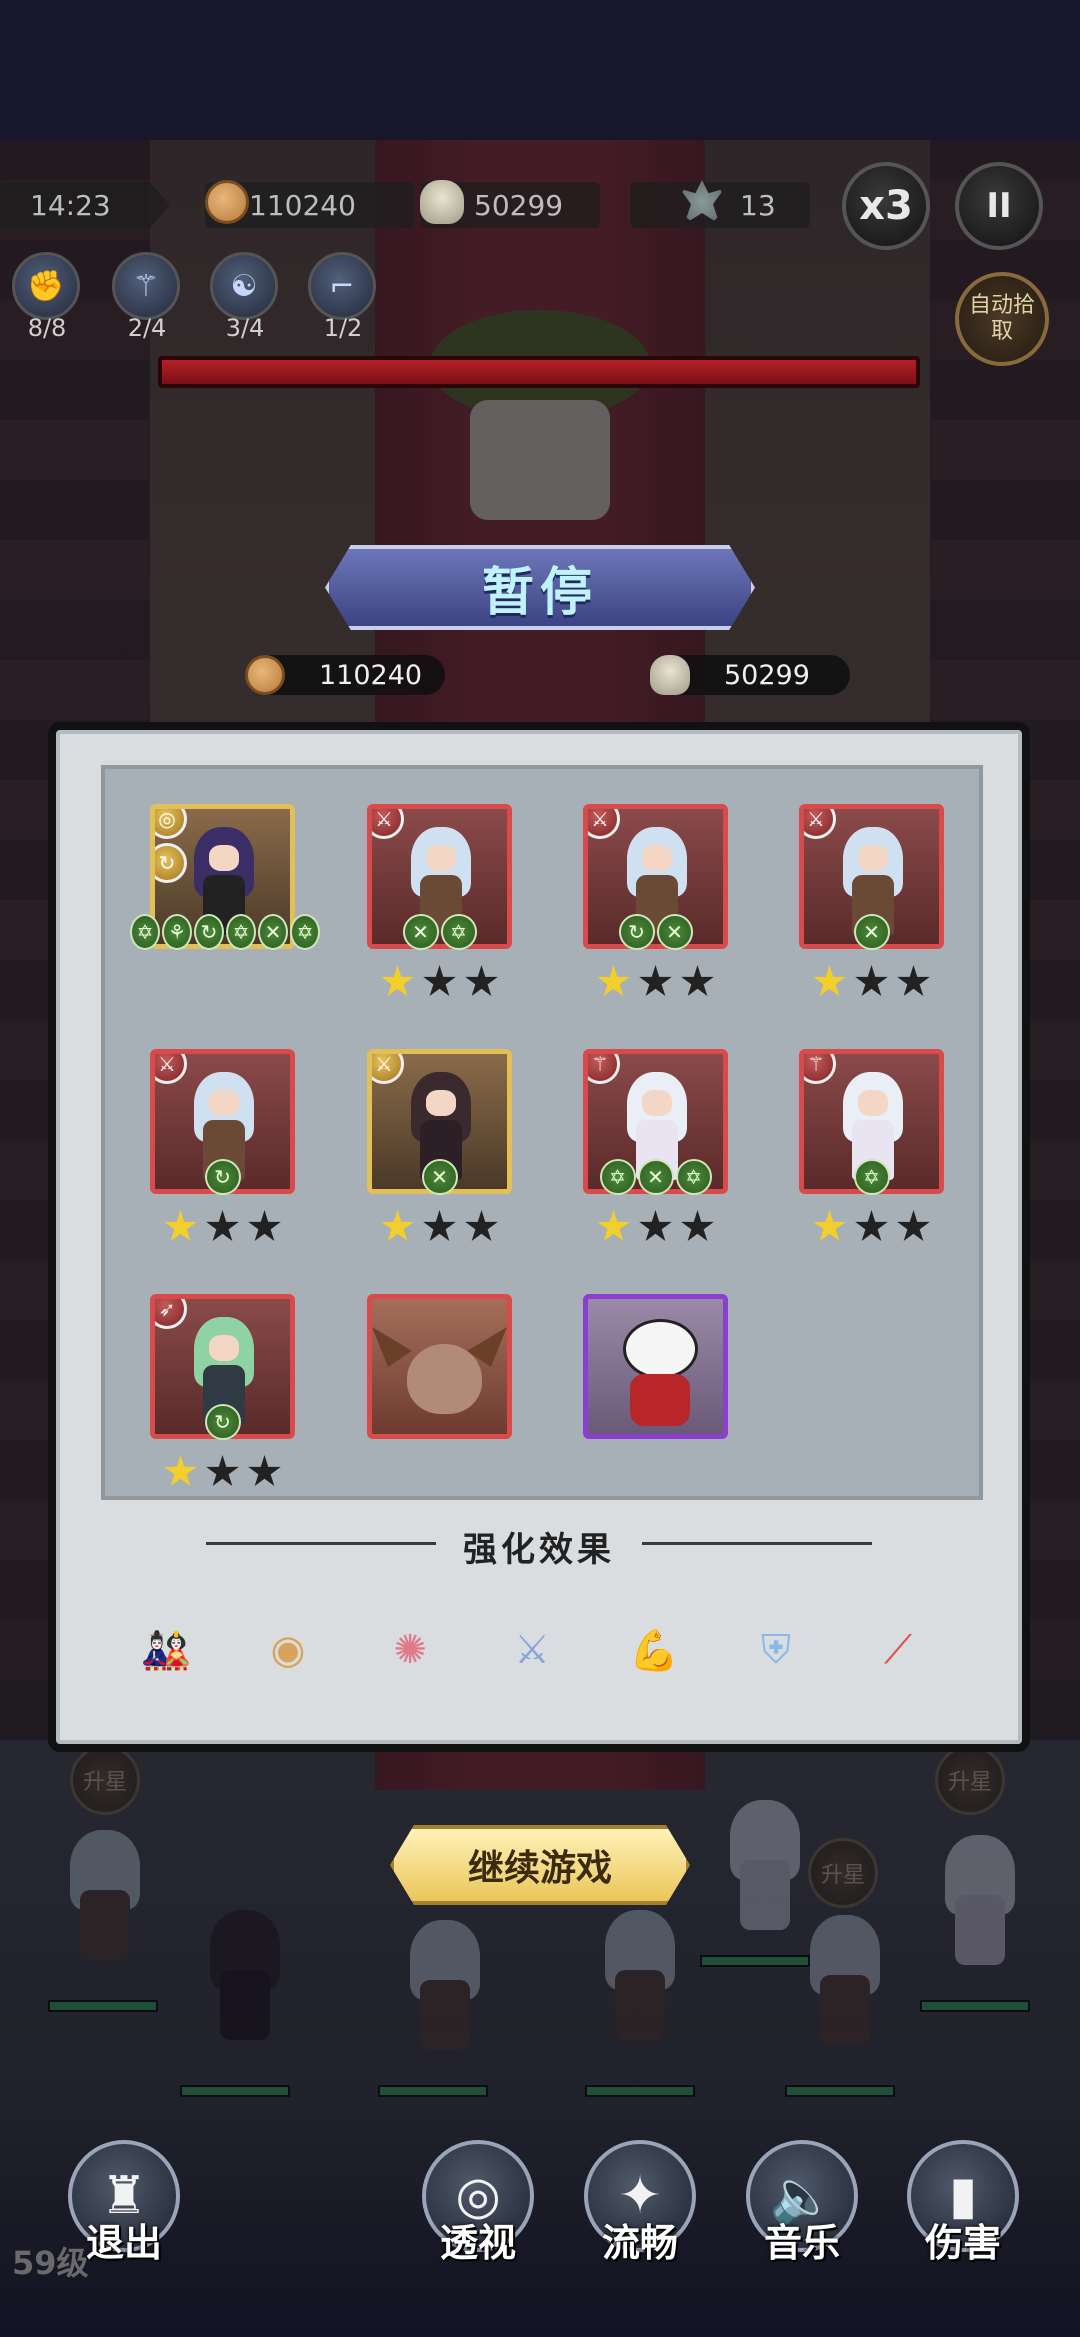 The image size is (1080, 2337). Describe the element at coordinates (225, 877) in the screenshot. I see `hero-slot-queen: ◎ ↻ ✡ ⚘ ↻ ✡ ✕ ✡` at that location.